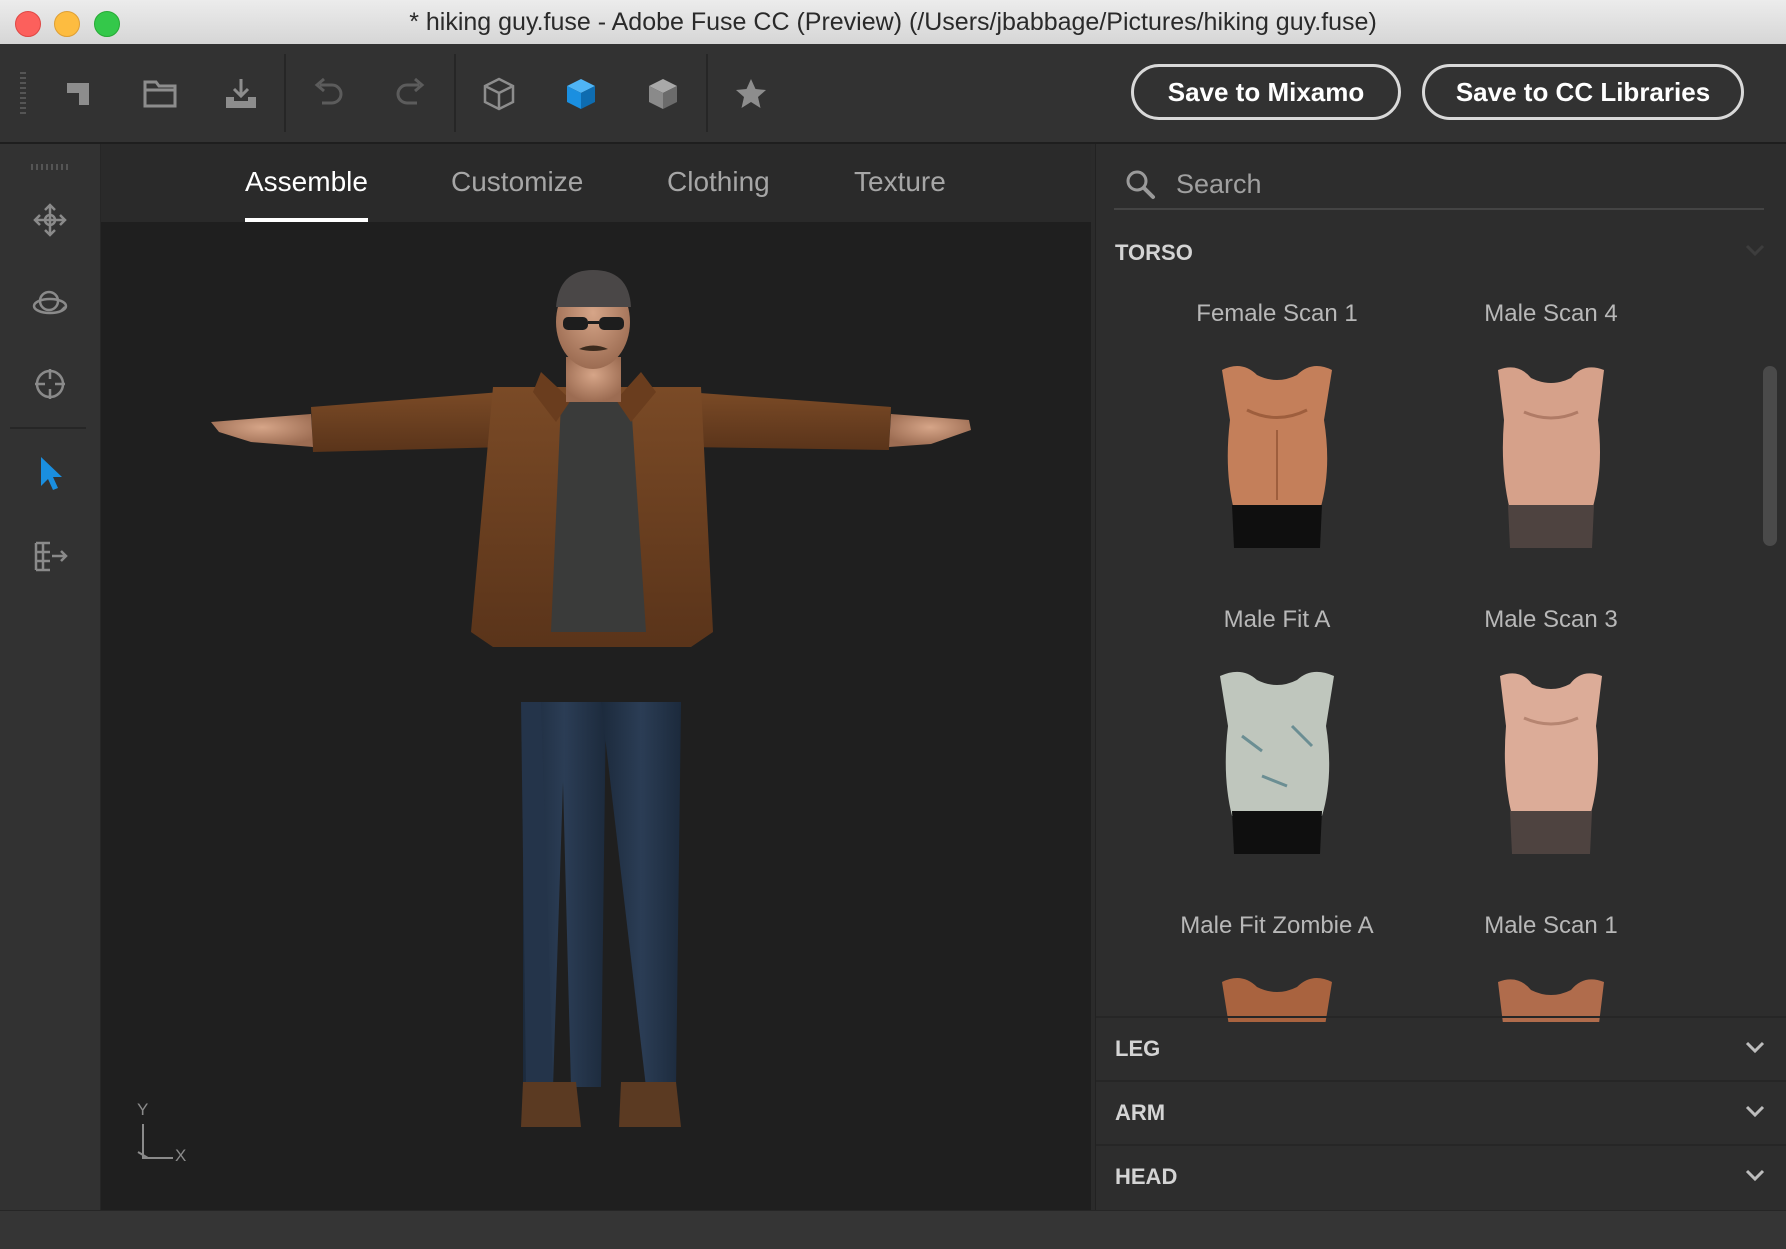 Image resolution: width=1786 pixels, height=1249 pixels. What do you see at coordinates (1266, 92) in the screenshot?
I see `save-to-mixamo-button: Save to Mixamo` at bounding box center [1266, 92].